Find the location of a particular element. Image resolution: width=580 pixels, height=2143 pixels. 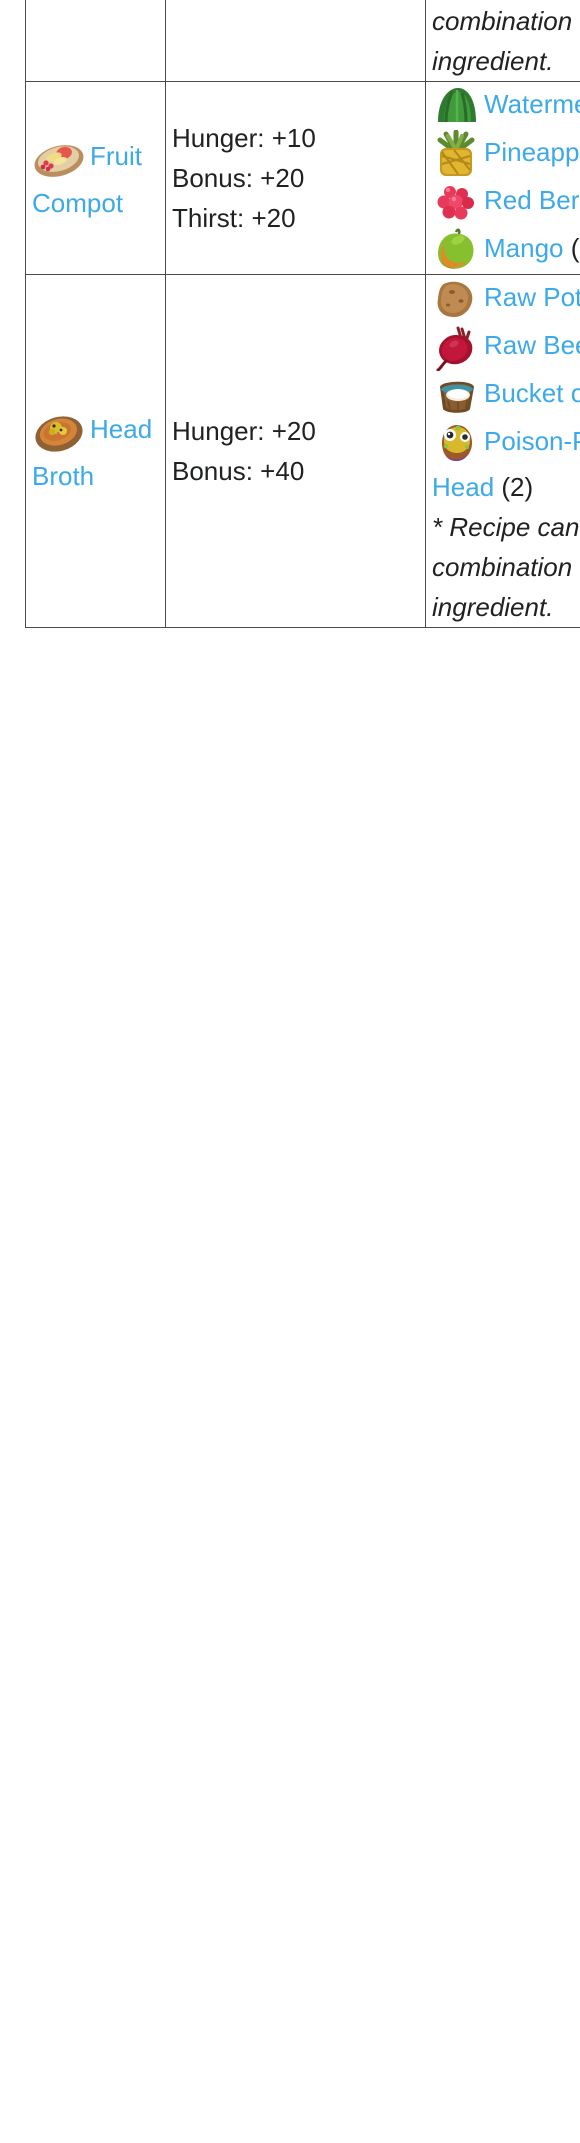

ingredient-link: Raw Potato is located at coordinates (532, 297).